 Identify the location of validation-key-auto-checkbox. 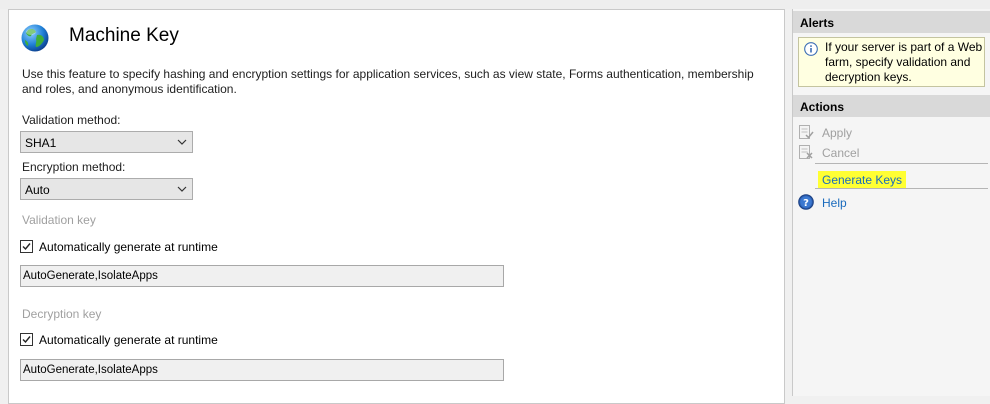
(26, 246).